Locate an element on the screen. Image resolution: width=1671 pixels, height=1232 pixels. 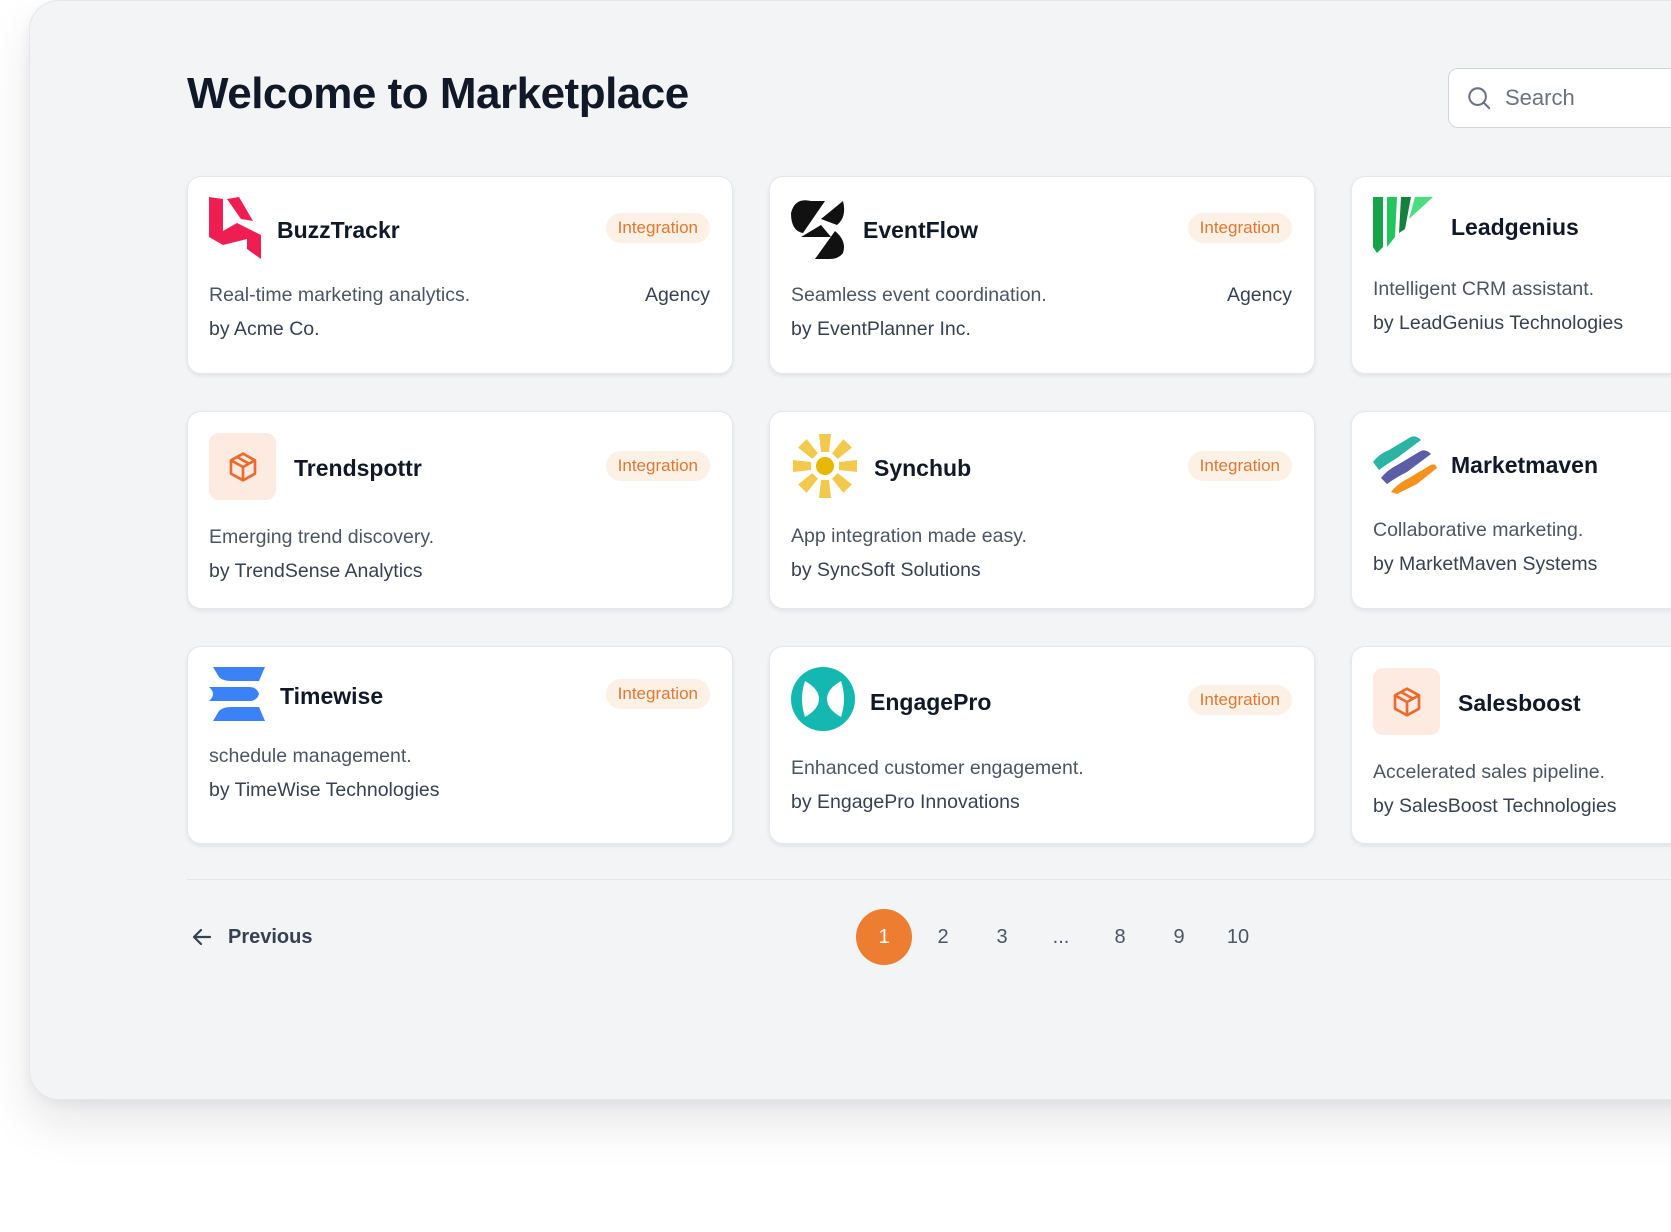
page-9-button: 9 is located at coordinates (1179, 937).